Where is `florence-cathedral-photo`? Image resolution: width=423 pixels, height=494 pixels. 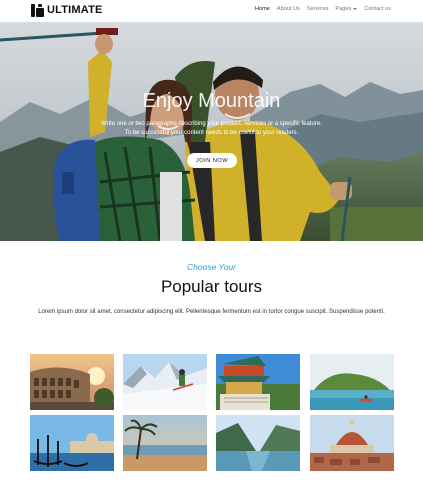 florence-cathedral-photo is located at coordinates (352, 443).